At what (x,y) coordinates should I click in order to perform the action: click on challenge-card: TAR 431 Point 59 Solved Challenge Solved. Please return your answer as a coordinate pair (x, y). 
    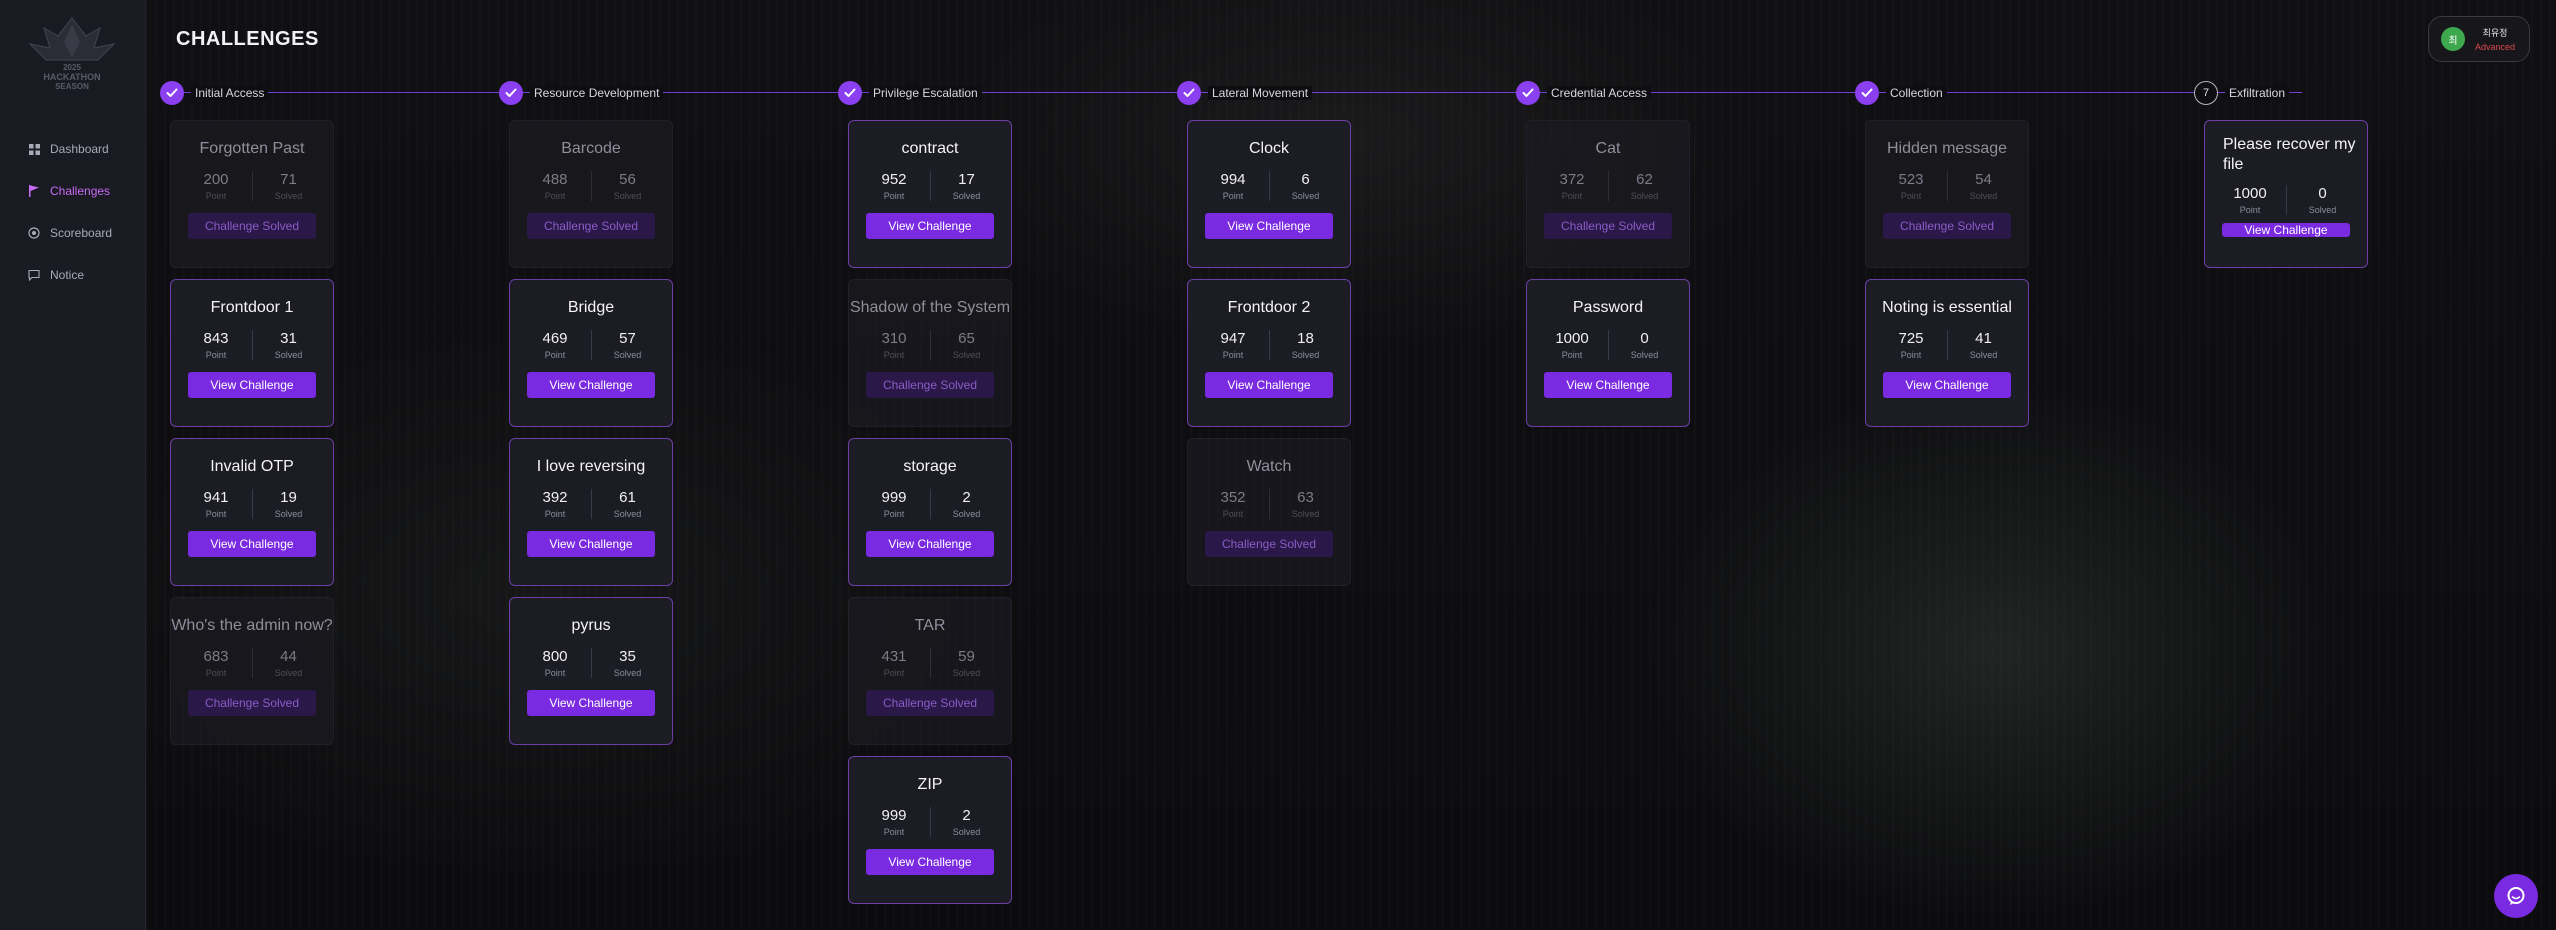
    Looking at the image, I should click on (930, 671).